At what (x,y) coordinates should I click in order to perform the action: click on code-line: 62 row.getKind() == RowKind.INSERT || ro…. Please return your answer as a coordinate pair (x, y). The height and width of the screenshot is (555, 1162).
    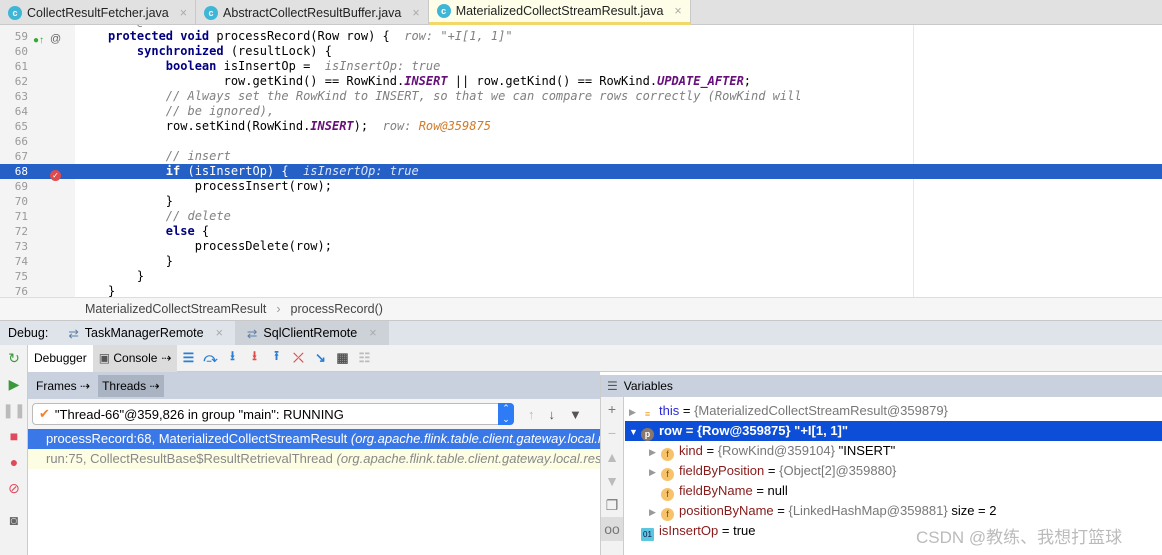
    Looking at the image, I should click on (581, 81).